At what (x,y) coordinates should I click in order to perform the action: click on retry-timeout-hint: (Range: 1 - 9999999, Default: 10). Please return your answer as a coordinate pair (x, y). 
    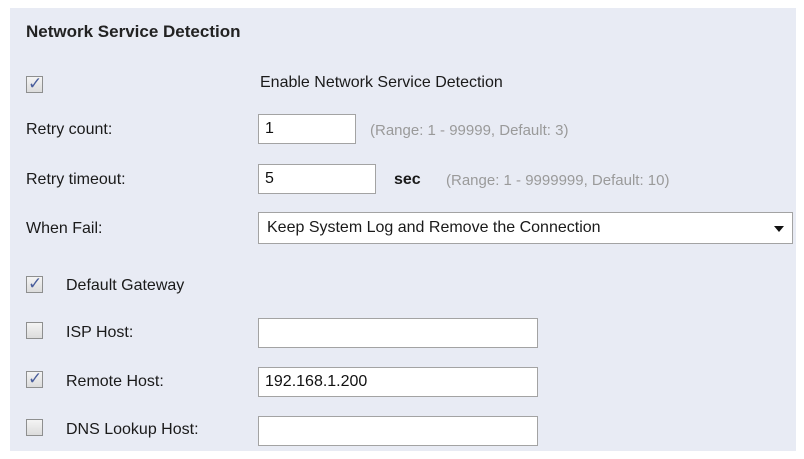
    Looking at the image, I should click on (558, 180).